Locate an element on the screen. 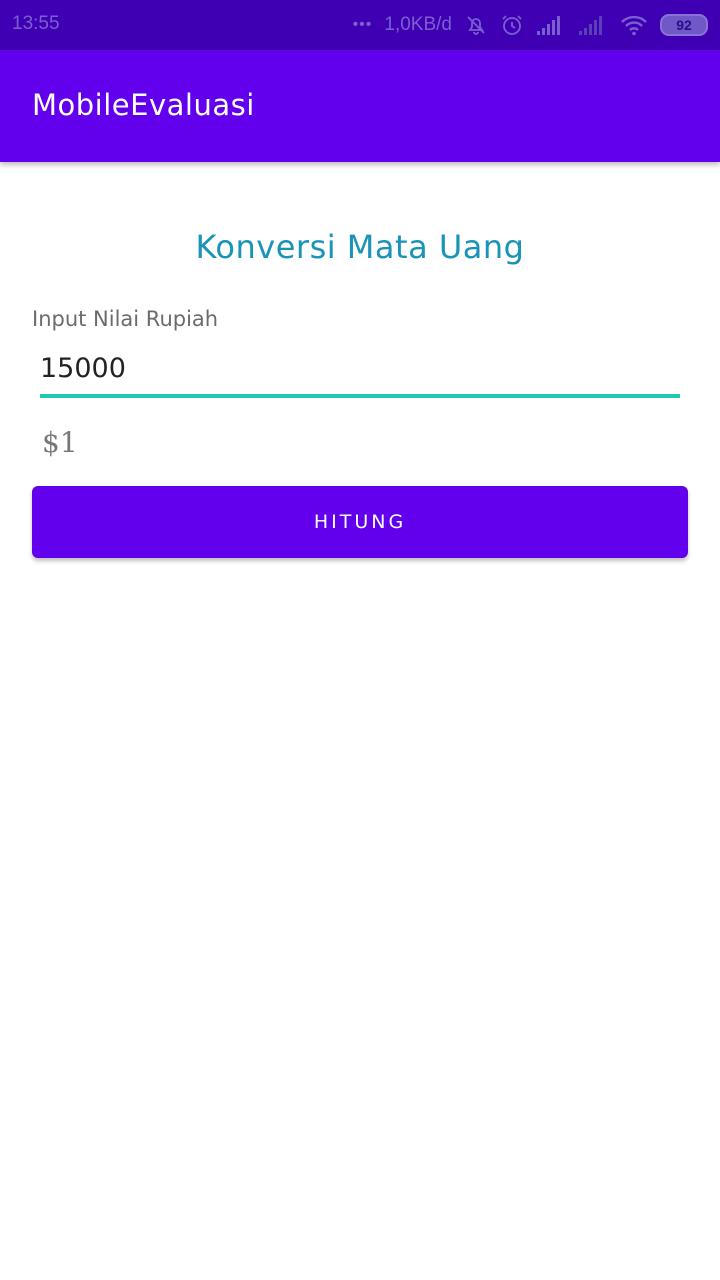 The height and width of the screenshot is (1280, 720). result-text: $1 is located at coordinates (60, 442).